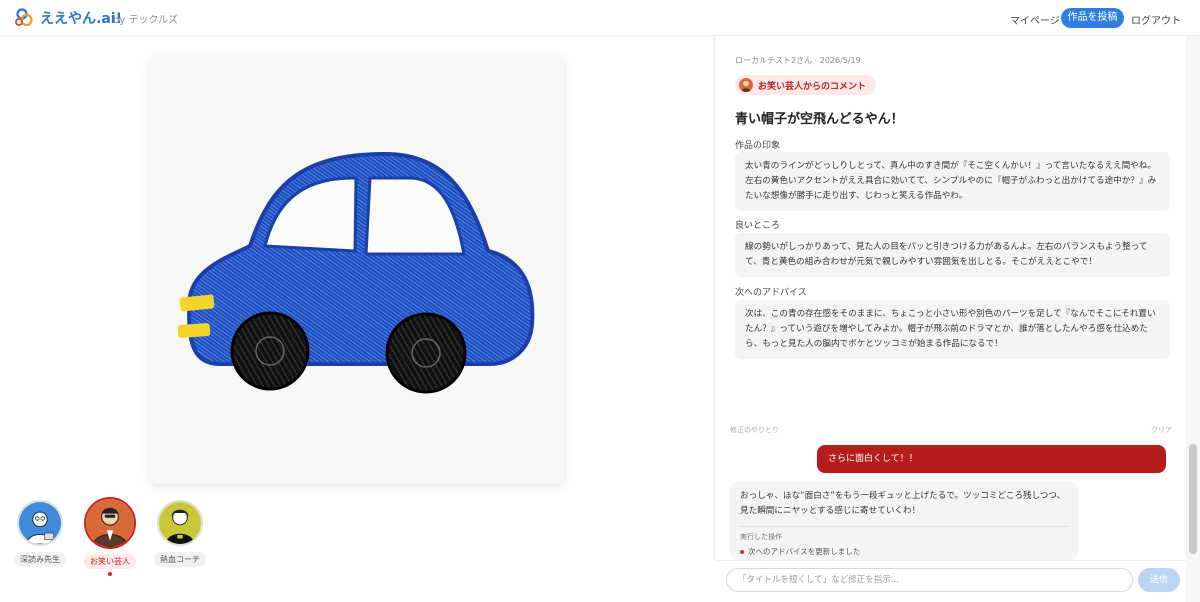  I want to click on persona-fukayomi: 深読み先生, so click(40, 533).